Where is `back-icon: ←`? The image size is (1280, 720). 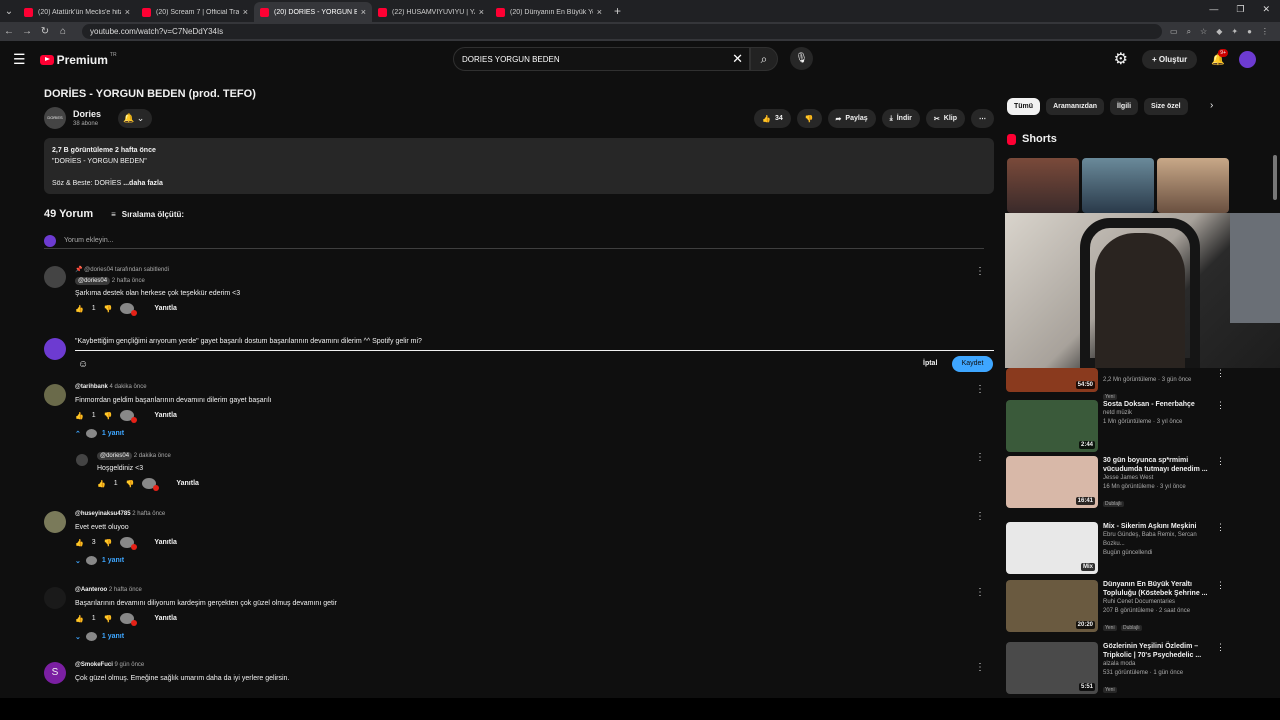 back-icon: ← is located at coordinates (9, 31).